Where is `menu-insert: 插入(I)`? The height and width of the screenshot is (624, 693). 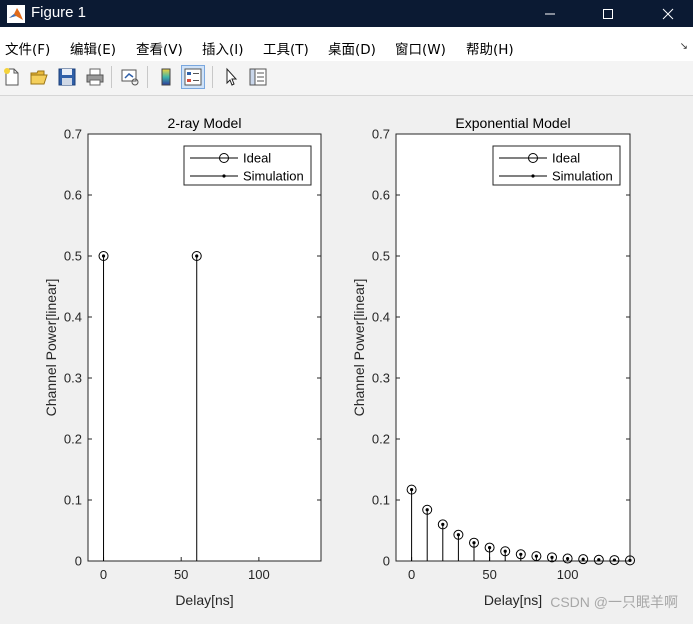 menu-insert: 插入(I) is located at coordinates (223, 48).